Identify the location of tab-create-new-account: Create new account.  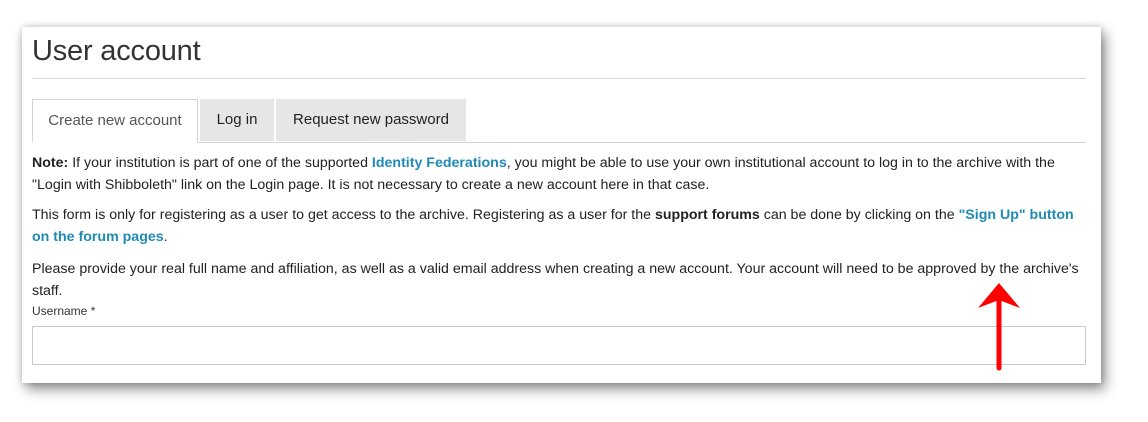
(115, 121).